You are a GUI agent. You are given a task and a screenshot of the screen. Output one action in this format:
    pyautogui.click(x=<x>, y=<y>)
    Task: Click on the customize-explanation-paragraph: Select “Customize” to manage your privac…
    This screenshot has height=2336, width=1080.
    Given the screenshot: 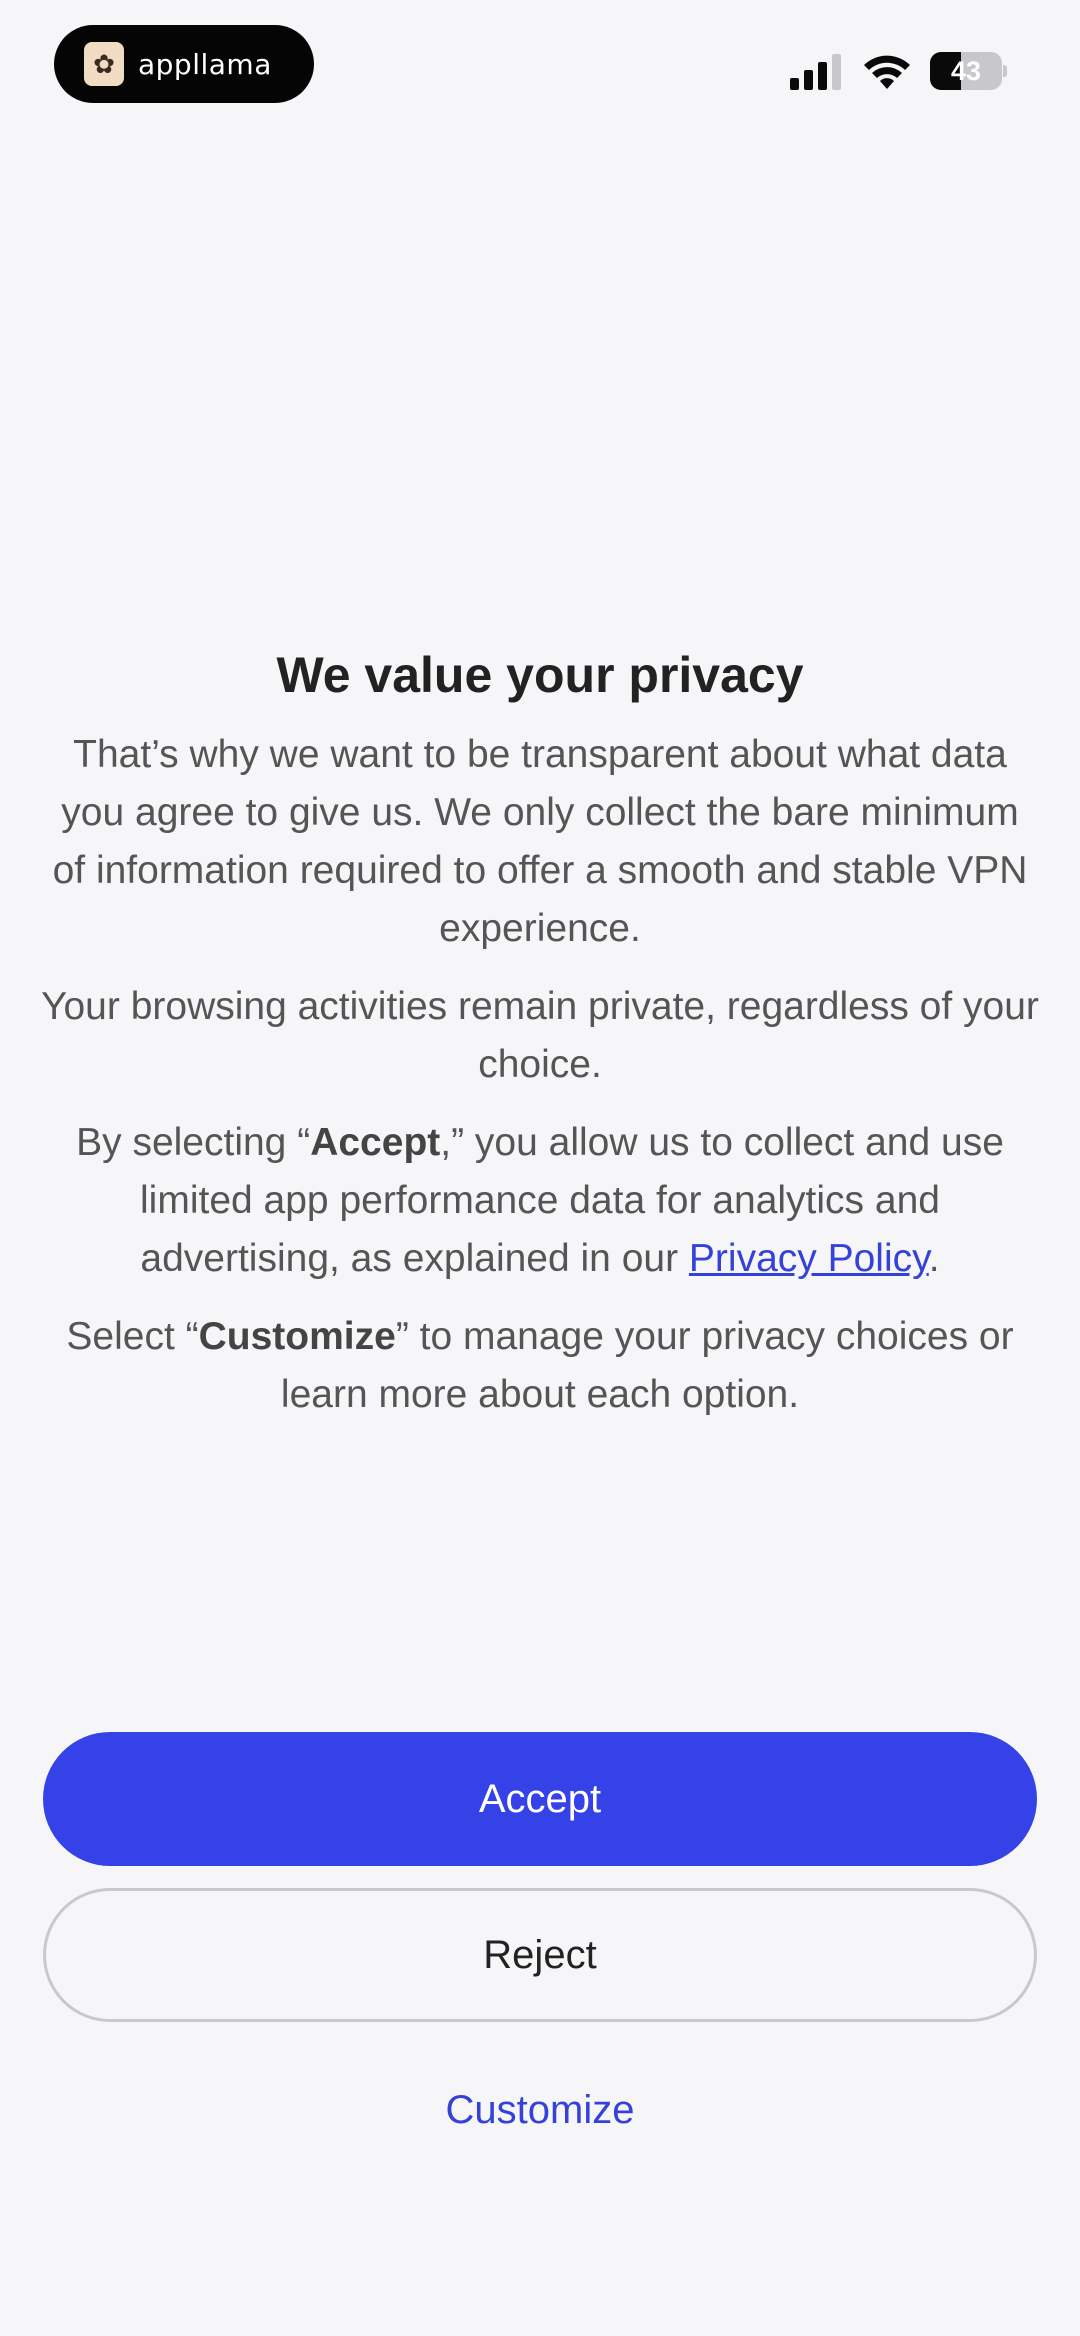 What is the action you would take?
    pyautogui.click(x=540, y=1366)
    